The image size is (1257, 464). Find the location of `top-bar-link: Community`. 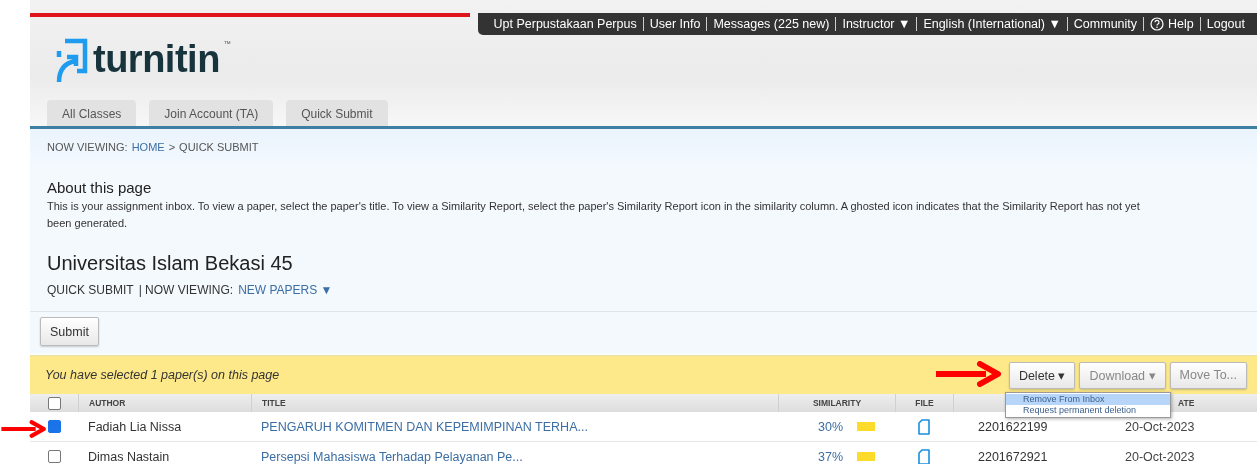

top-bar-link: Community is located at coordinates (1105, 24).